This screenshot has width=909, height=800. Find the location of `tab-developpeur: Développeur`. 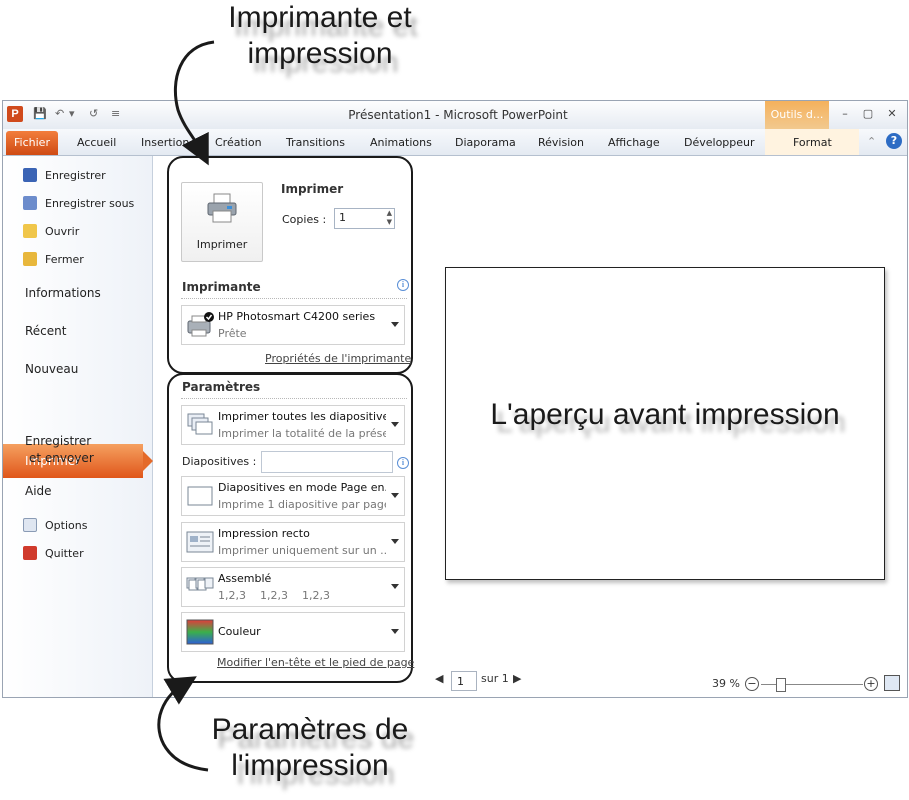

tab-developpeur: Développeur is located at coordinates (719, 142).